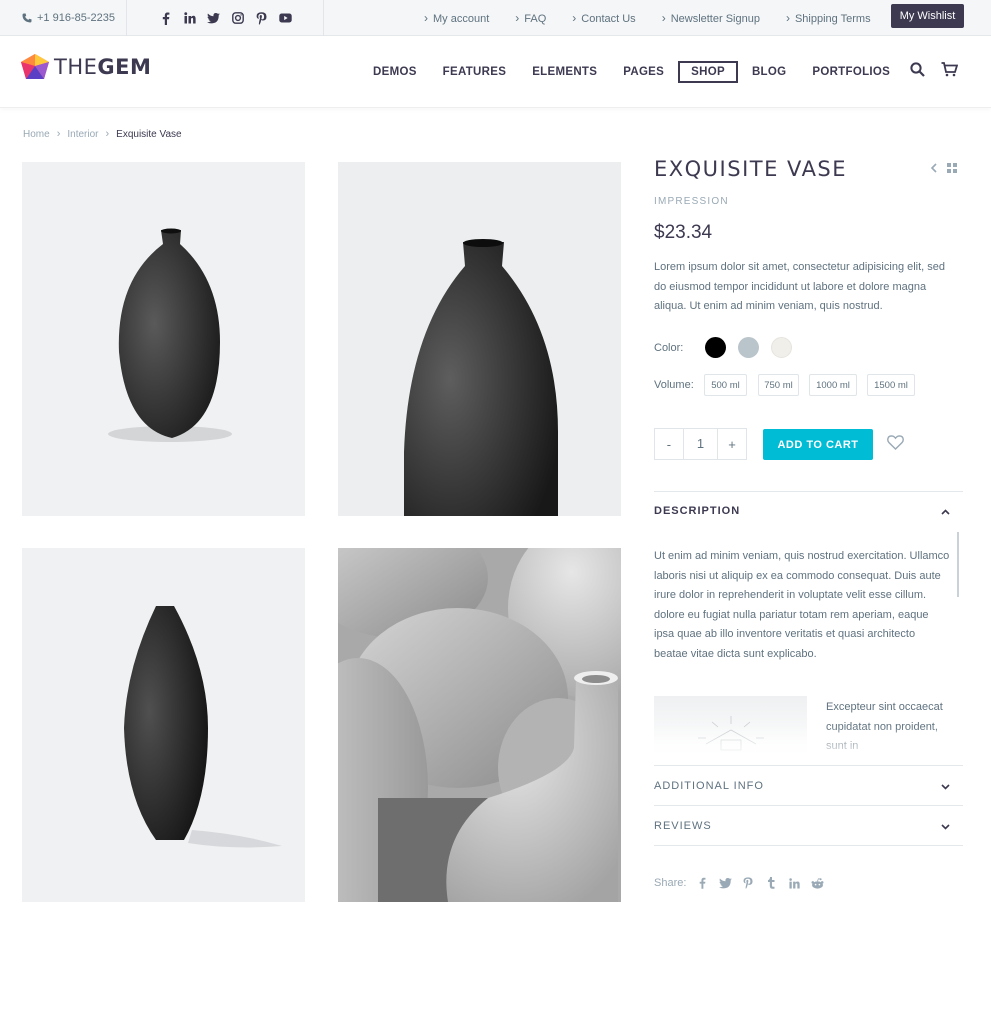  Describe the element at coordinates (35, 66) in the screenshot. I see `gem-logo-icon` at that location.